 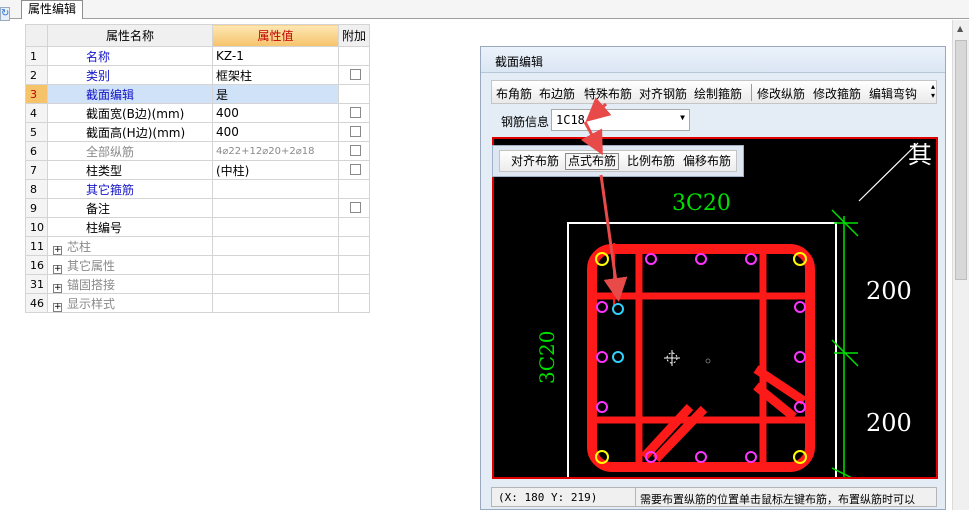 I want to click on dropdown-arrow-icon: ▼, so click(x=682, y=117).